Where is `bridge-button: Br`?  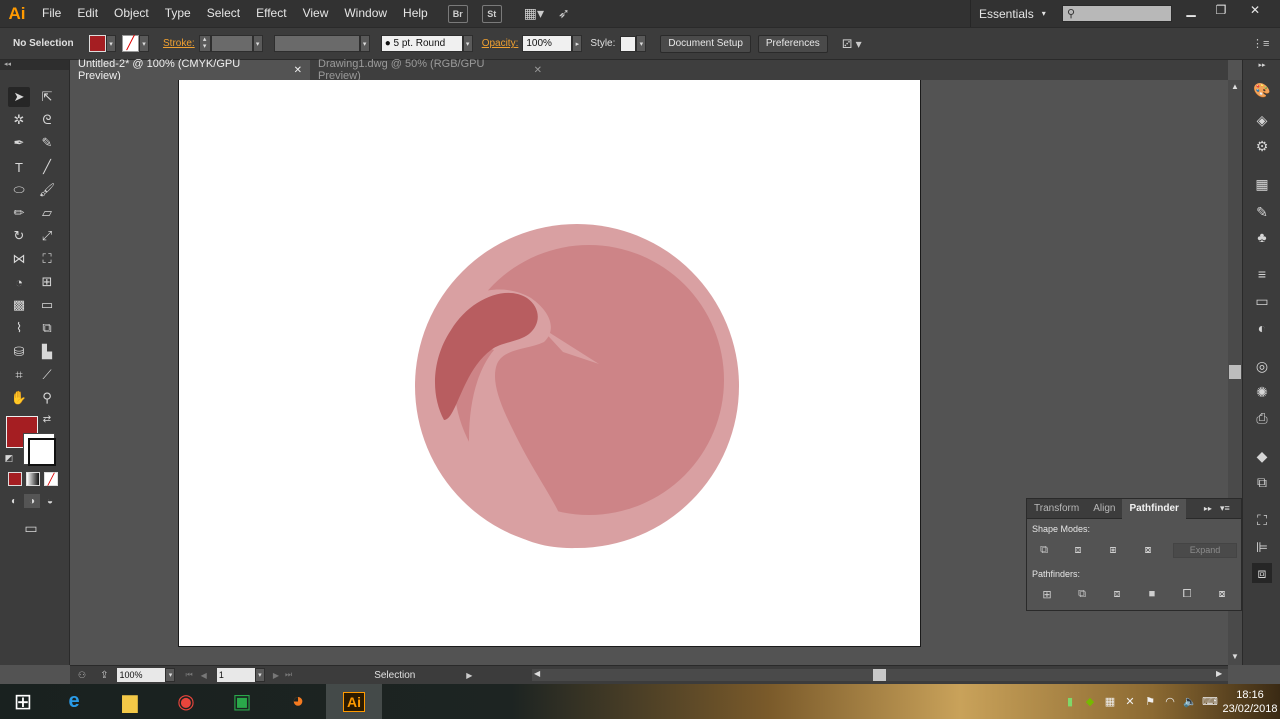 bridge-button: Br is located at coordinates (457, 13).